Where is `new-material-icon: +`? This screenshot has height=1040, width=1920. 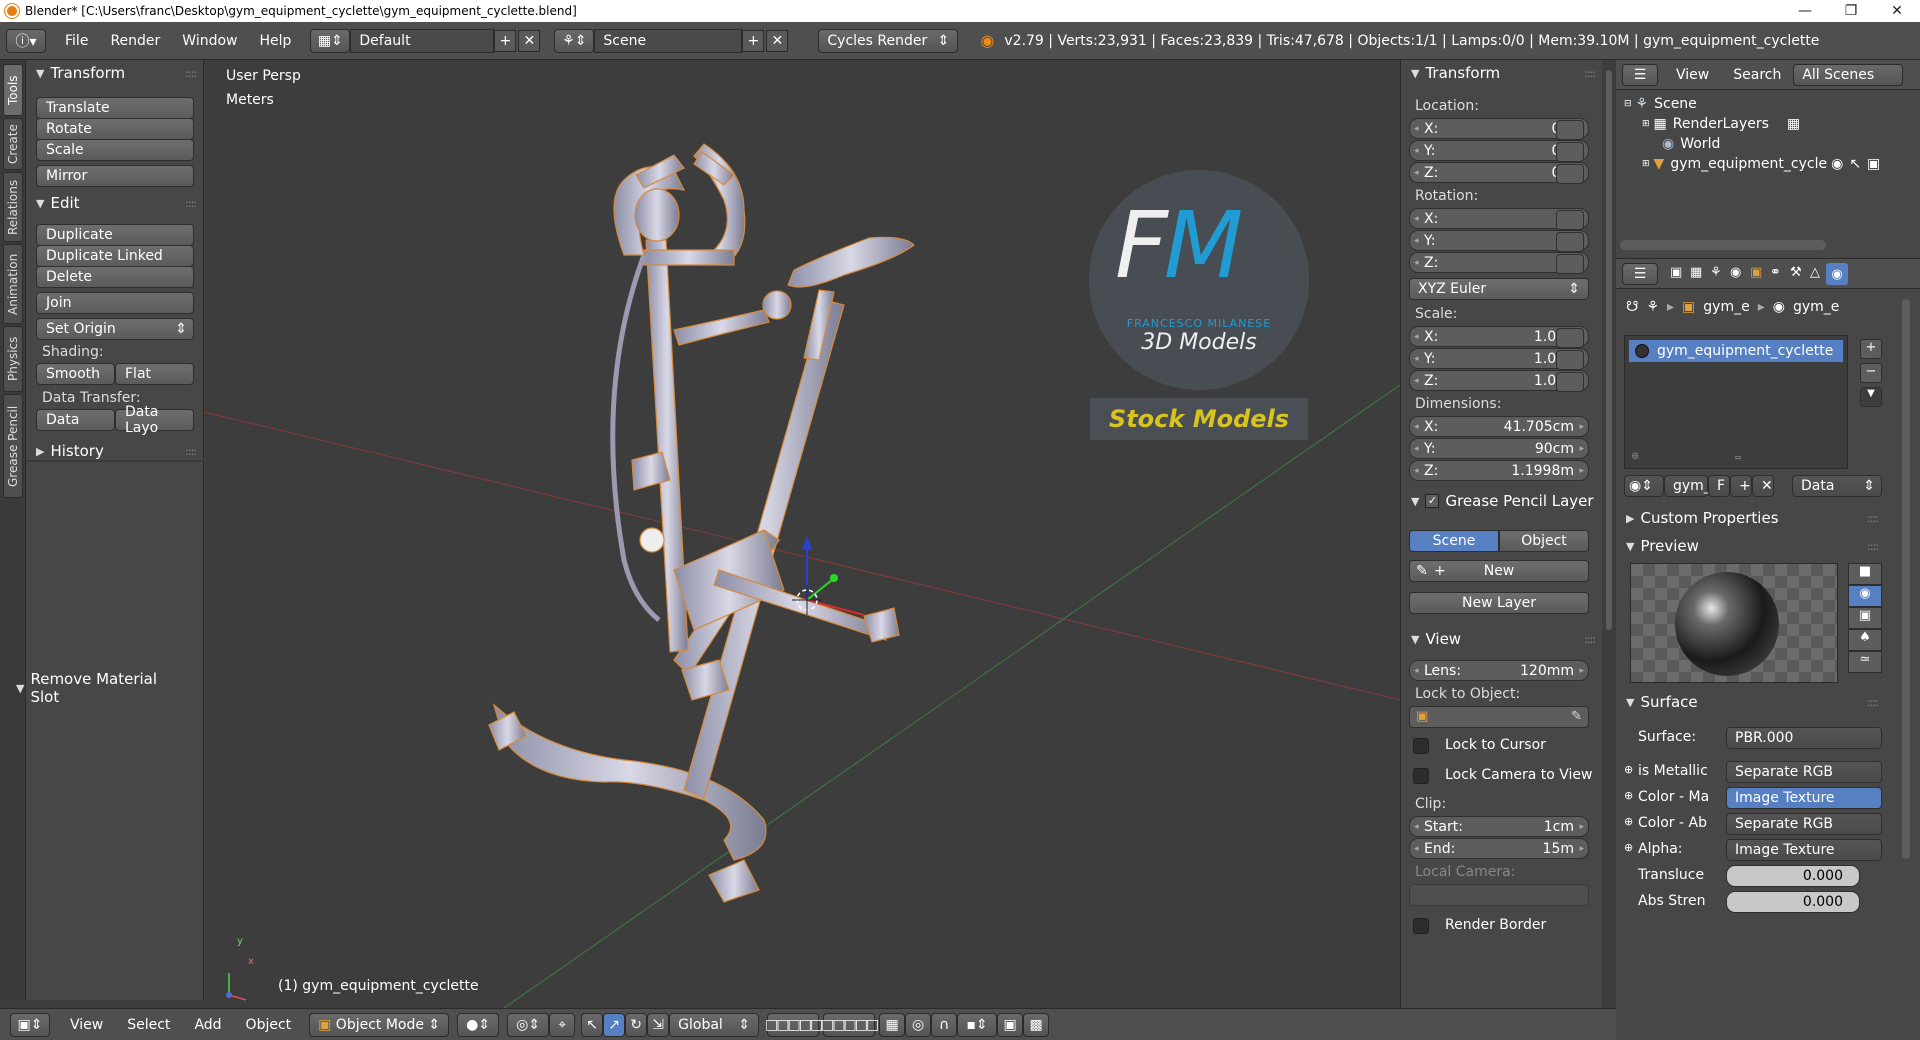
new-material-icon: + is located at coordinates (1741, 486).